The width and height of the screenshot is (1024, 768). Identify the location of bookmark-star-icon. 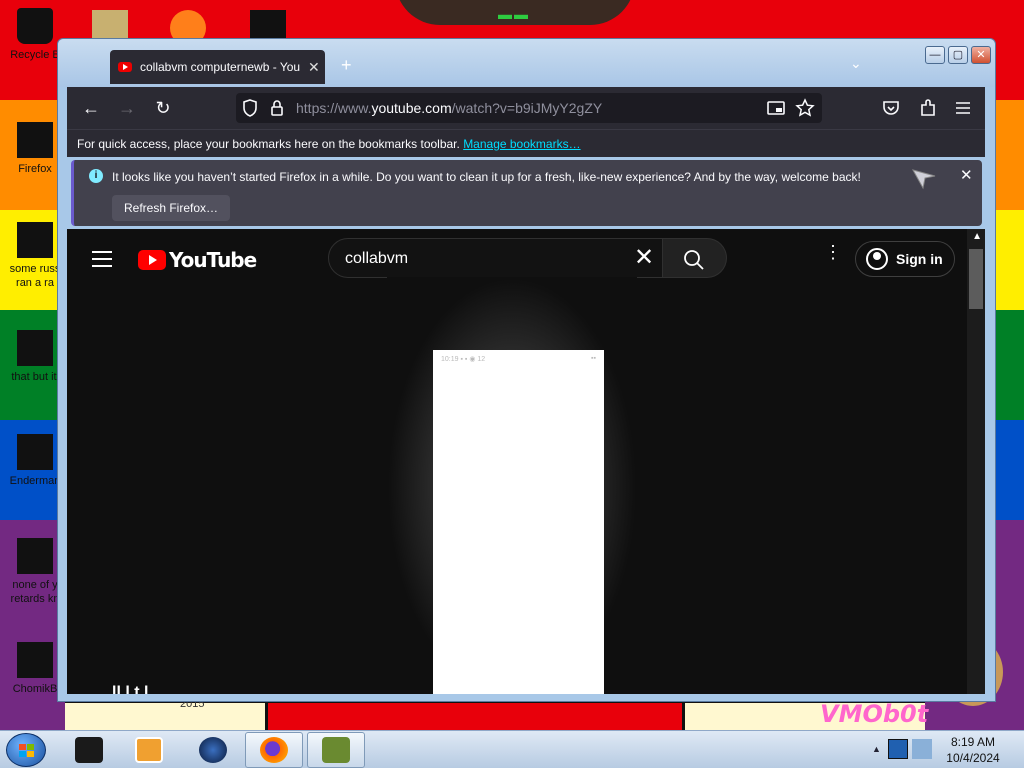
(805, 108).